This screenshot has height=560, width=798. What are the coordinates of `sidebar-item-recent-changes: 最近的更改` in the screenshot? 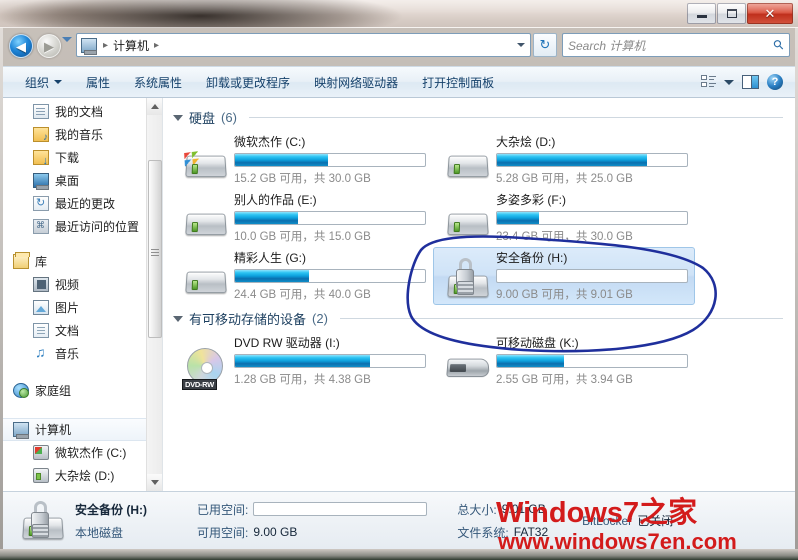 It's located at (82, 203).